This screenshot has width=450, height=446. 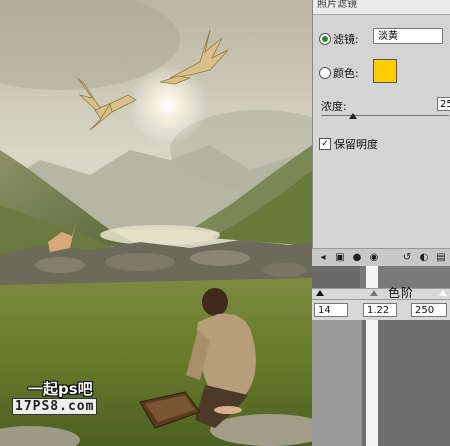 What do you see at coordinates (340, 258) in the screenshot?
I see `adjustment-icon: ▣` at bounding box center [340, 258].